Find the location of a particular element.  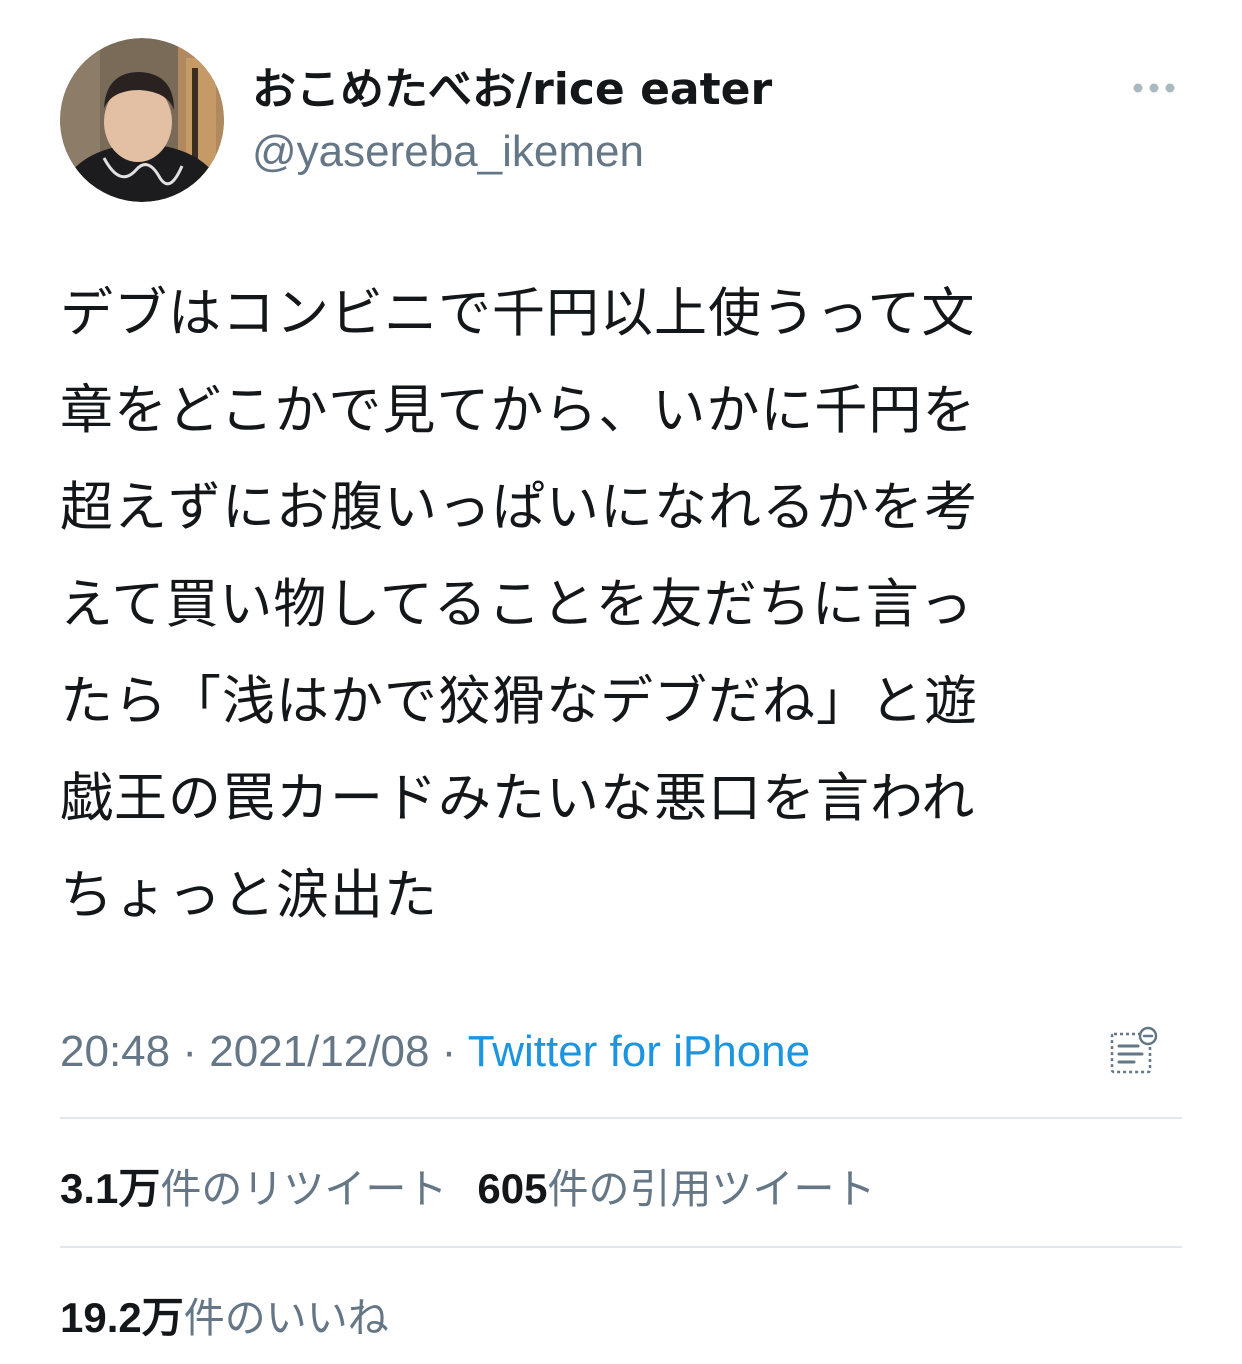

tweet-line: 章をどこかで見てから、いかに千円を is located at coordinates (518, 410).